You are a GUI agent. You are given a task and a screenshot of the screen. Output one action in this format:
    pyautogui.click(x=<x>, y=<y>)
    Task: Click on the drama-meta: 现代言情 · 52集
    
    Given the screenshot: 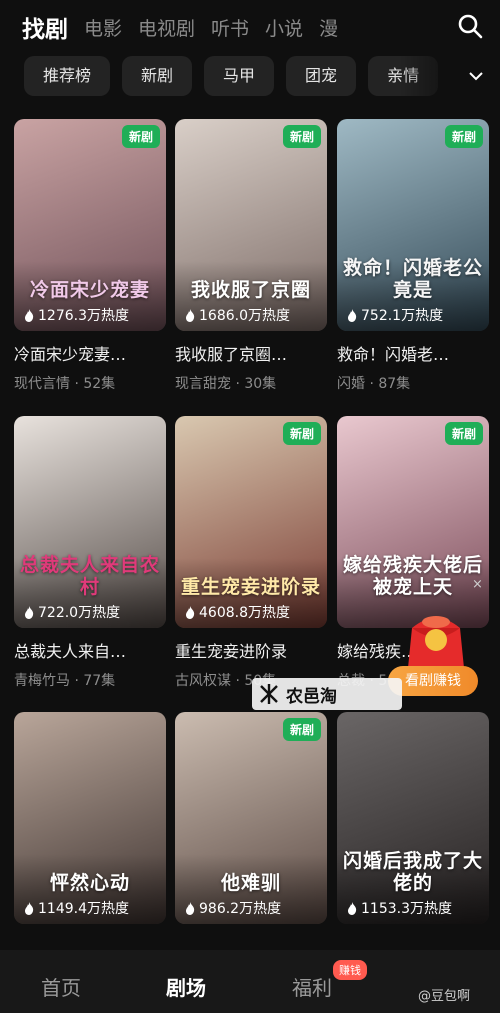 What is the action you would take?
    pyautogui.click(x=65, y=384)
    